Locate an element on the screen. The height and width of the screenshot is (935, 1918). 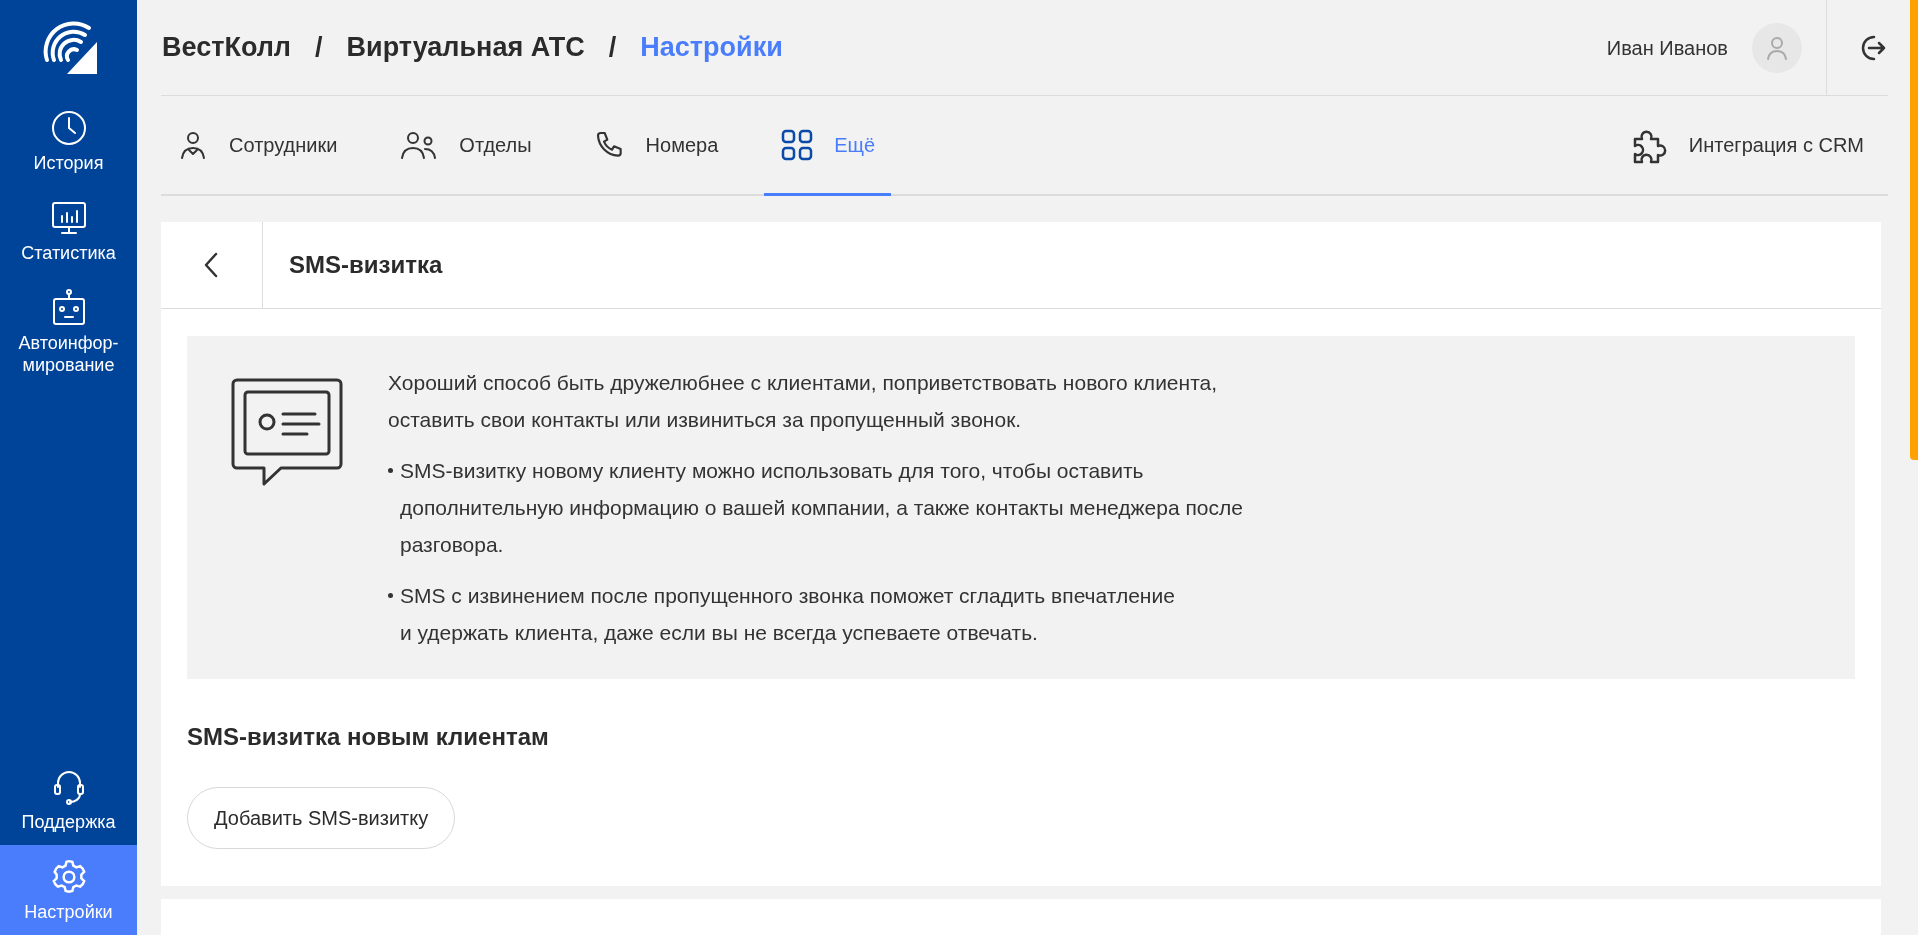
user-name: Иван Иванов is located at coordinates (1667, 48).